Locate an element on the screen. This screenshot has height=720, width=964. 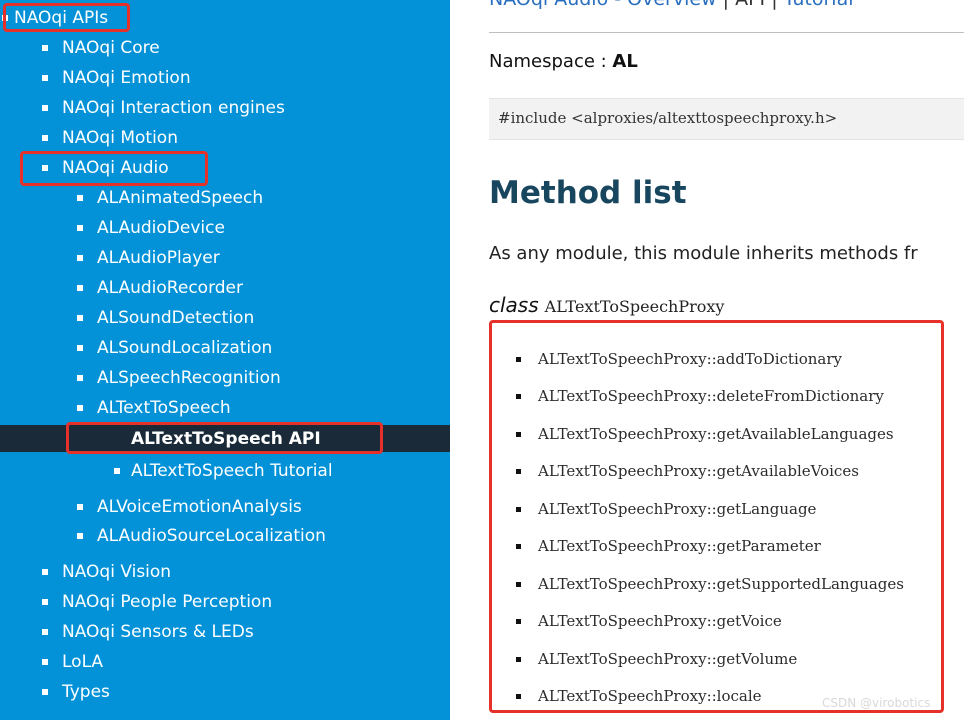
method-link: ALTextToSpeechProxy::addToDictionary is located at coordinates (679, 359).